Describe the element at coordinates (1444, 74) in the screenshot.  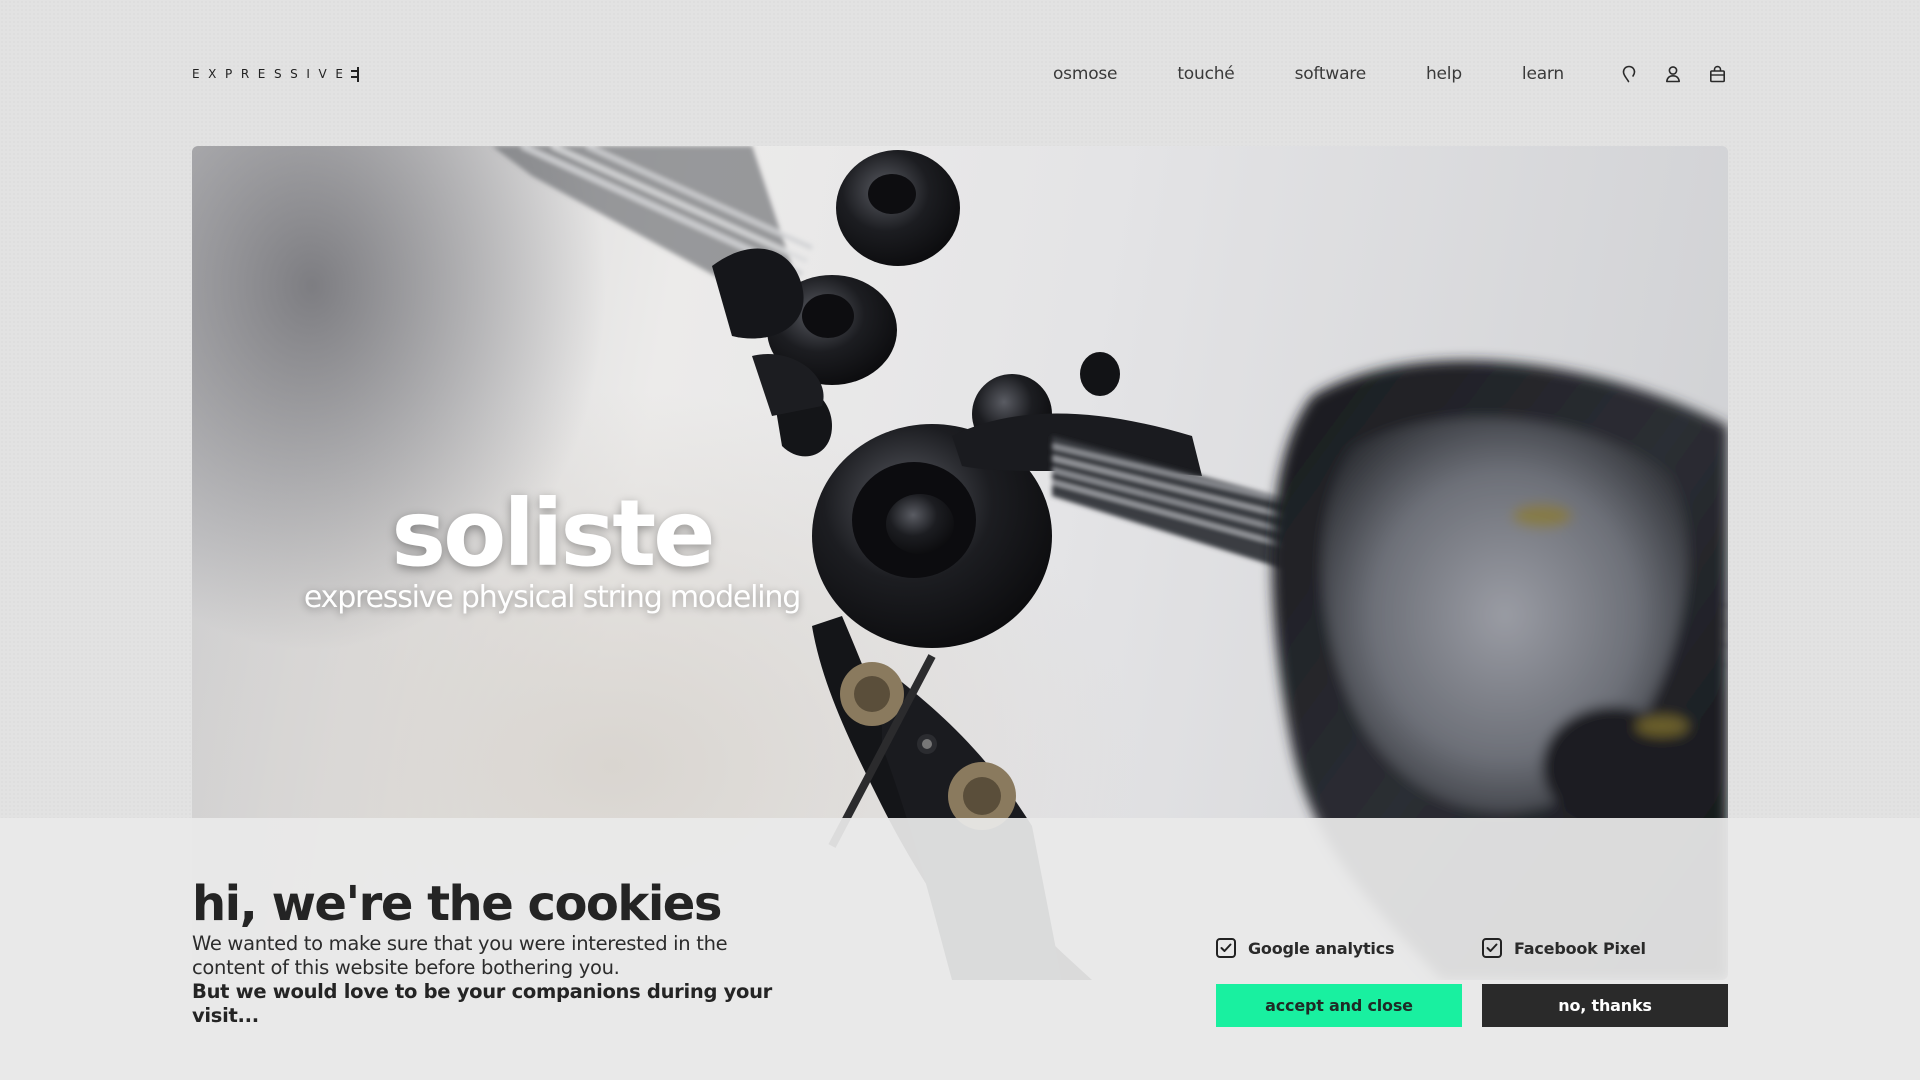
I see `nav-link-help: help` at that location.